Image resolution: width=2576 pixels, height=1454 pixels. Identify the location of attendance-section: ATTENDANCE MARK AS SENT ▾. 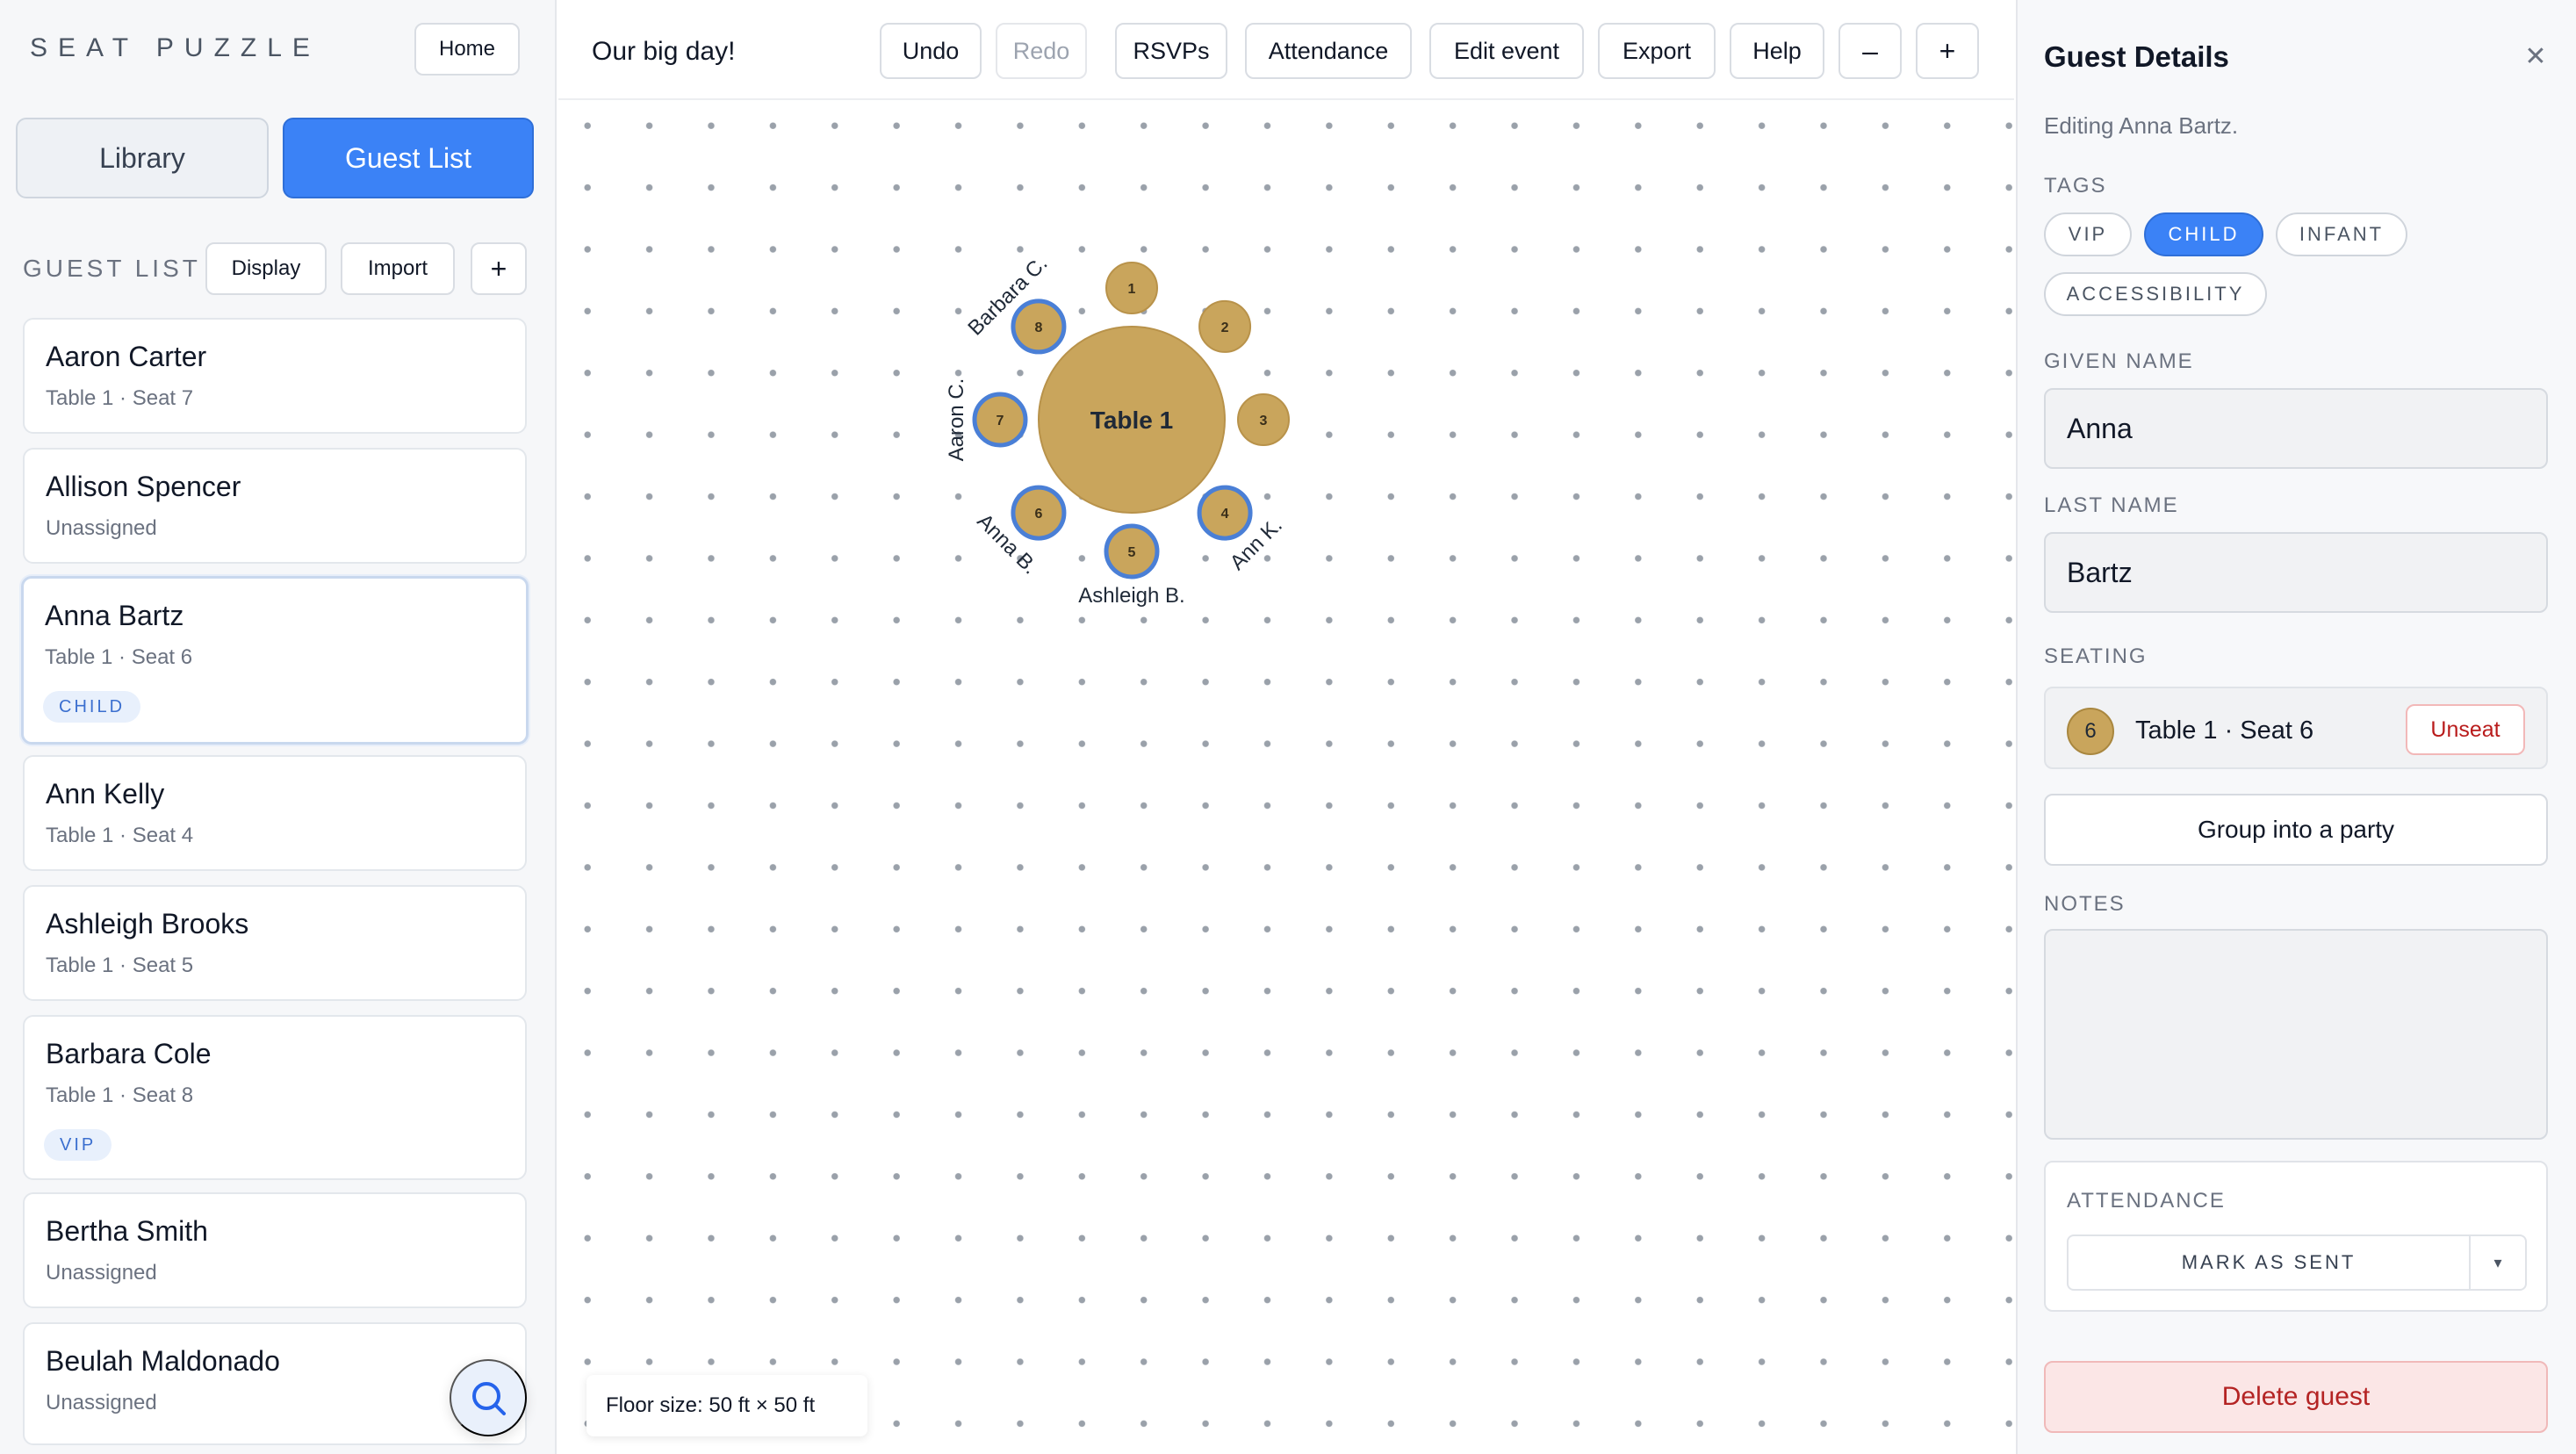
(2296, 1236).